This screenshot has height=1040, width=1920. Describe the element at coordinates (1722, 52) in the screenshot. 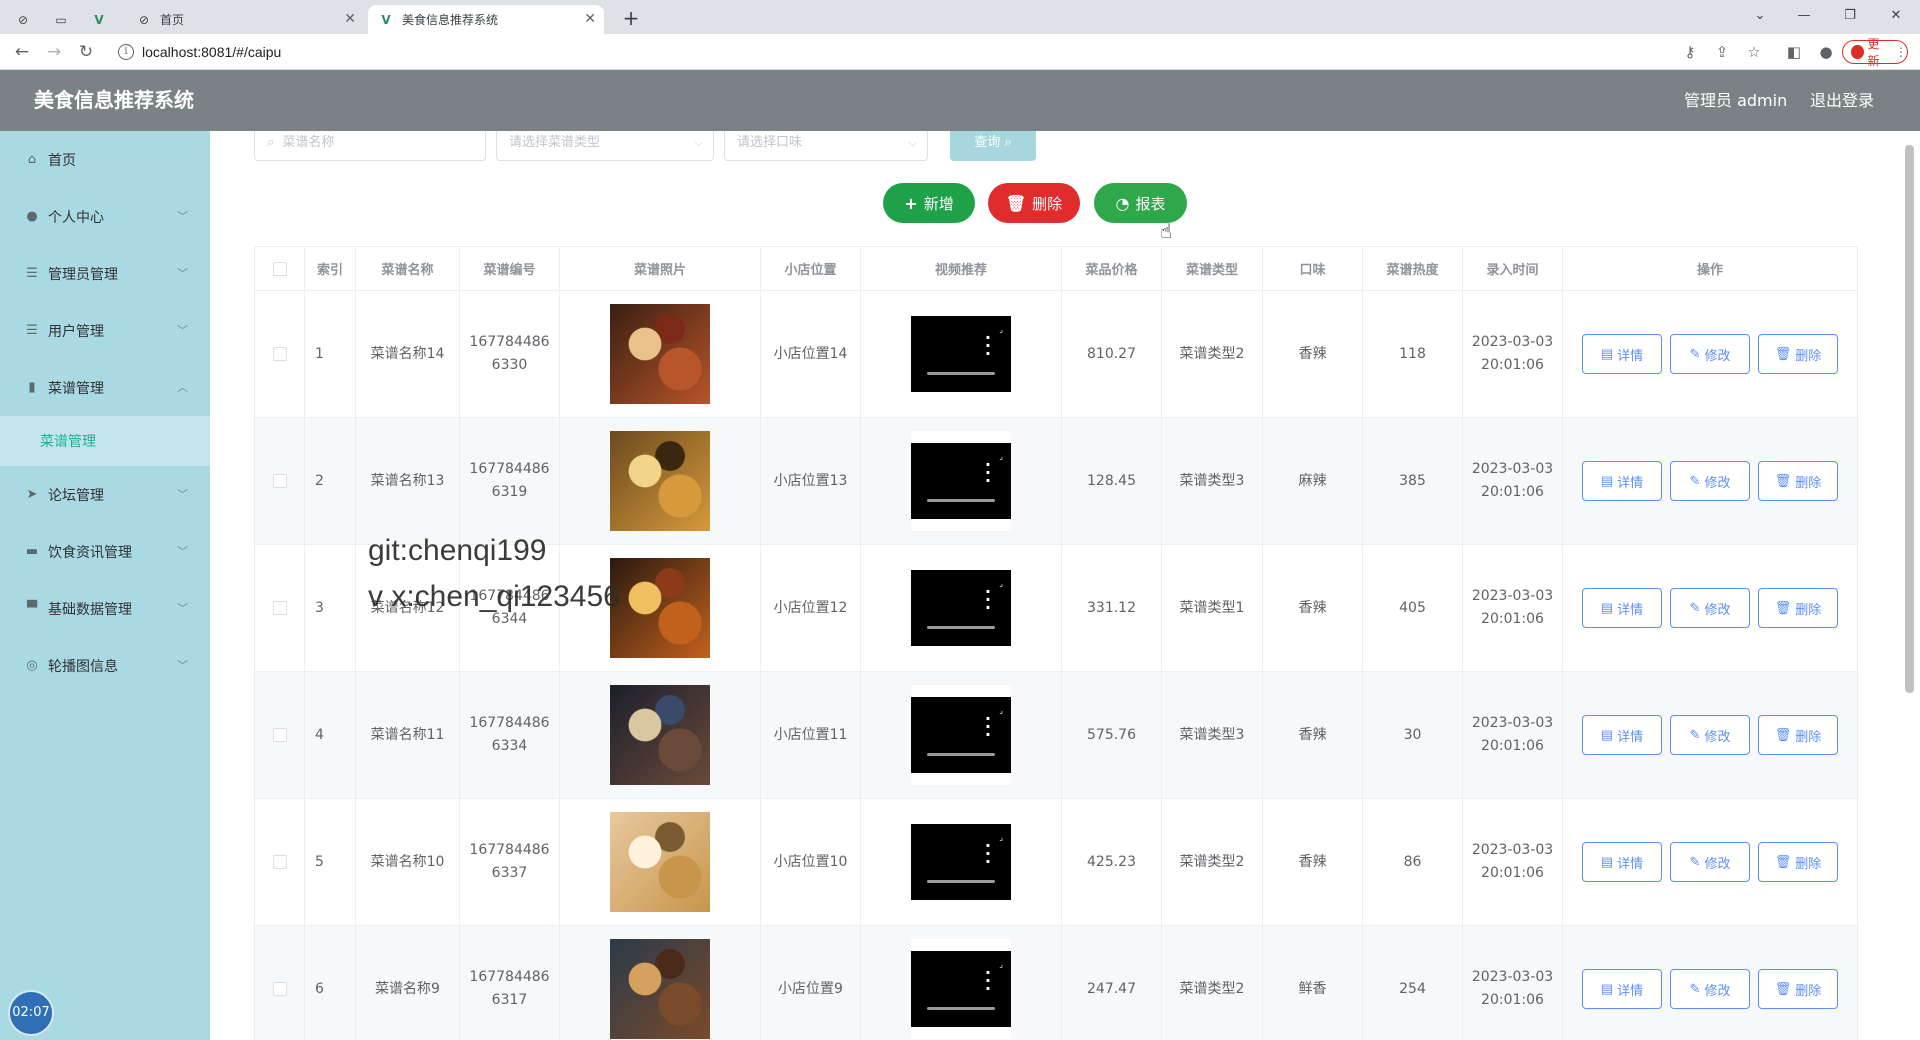

I see `share-icon: ⇪` at that location.